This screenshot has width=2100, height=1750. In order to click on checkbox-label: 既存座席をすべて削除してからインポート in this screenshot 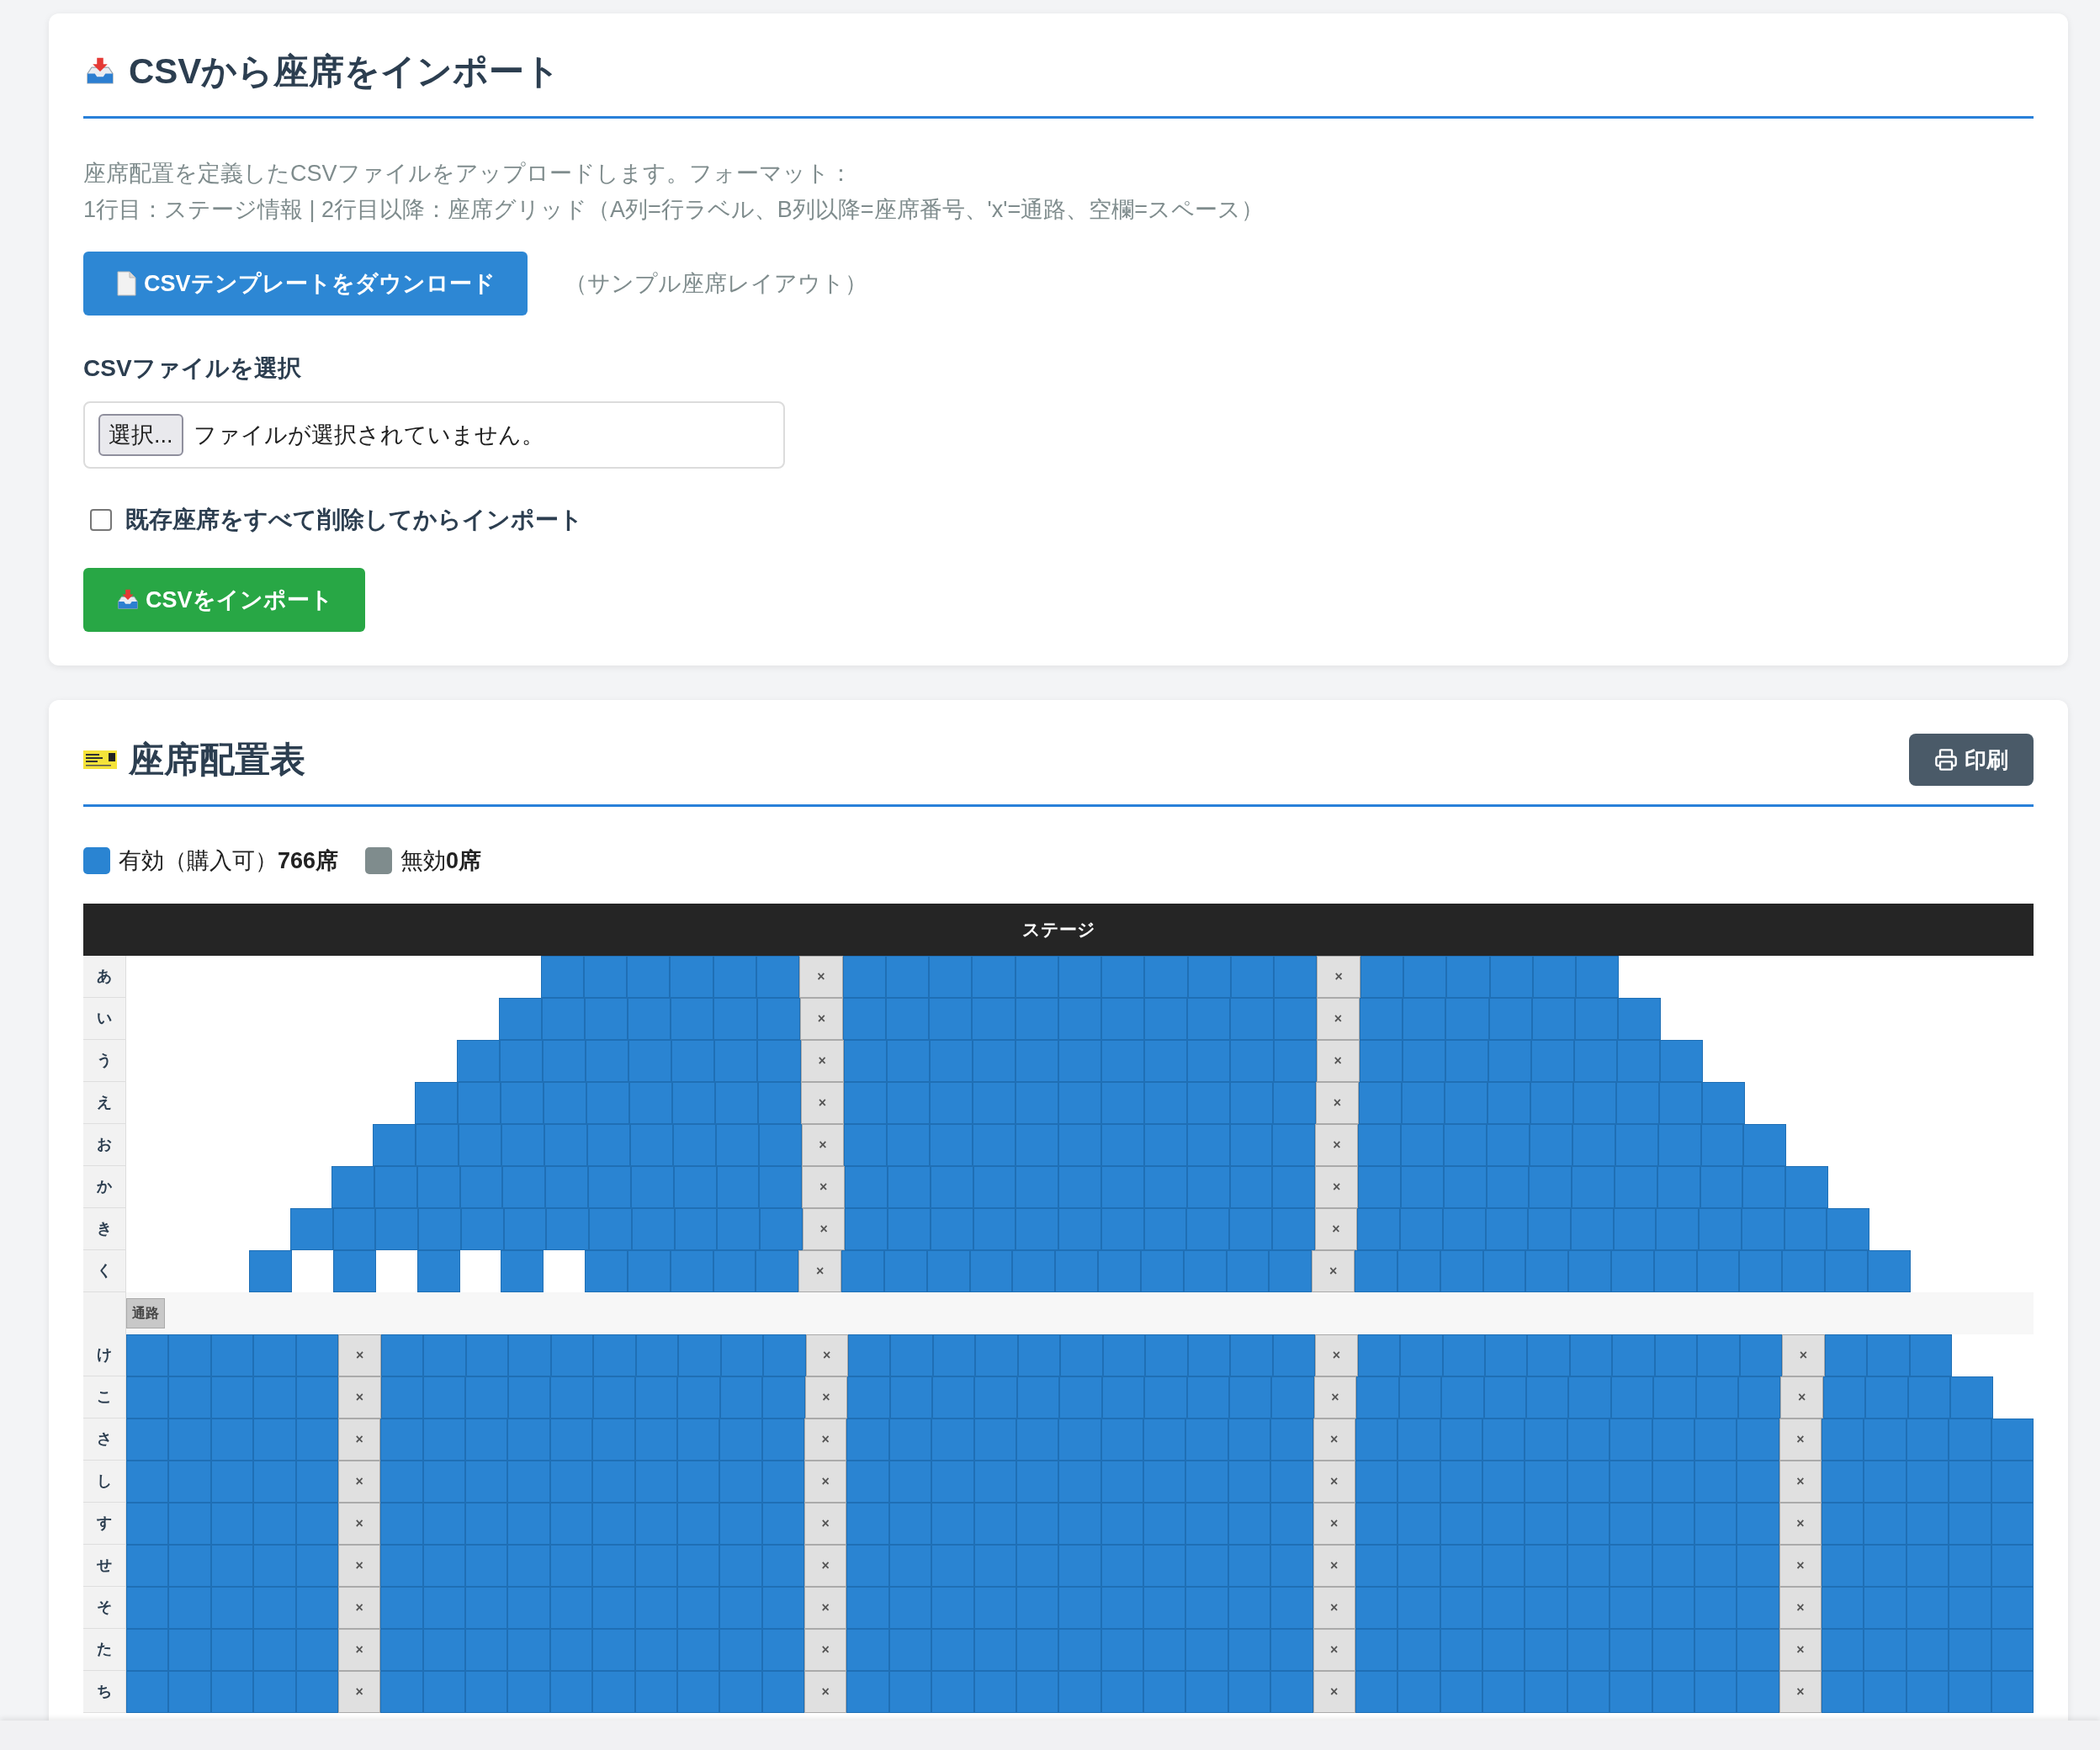, I will do `click(354, 520)`.